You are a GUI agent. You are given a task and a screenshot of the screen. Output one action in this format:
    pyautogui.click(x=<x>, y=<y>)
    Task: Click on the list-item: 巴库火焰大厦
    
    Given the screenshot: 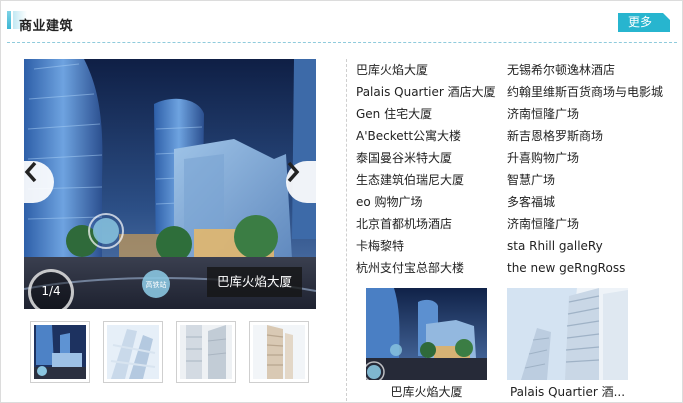 What is the action you would take?
    pyautogui.click(x=426, y=70)
    